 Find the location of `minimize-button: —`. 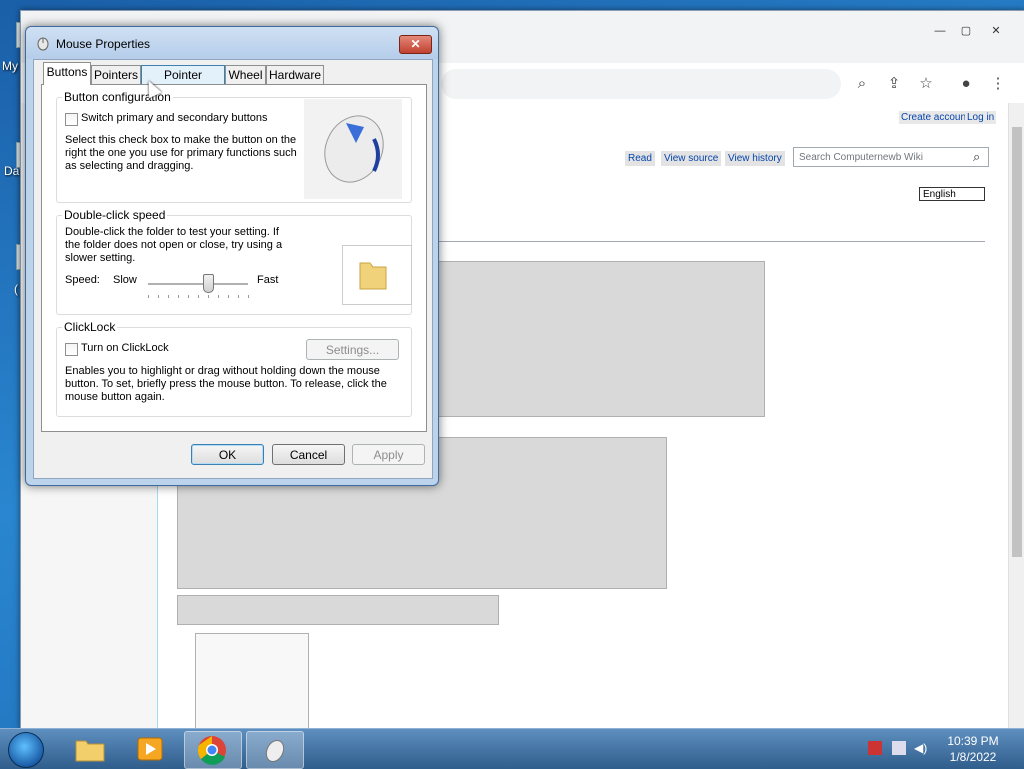

minimize-button: — is located at coordinates (940, 31).